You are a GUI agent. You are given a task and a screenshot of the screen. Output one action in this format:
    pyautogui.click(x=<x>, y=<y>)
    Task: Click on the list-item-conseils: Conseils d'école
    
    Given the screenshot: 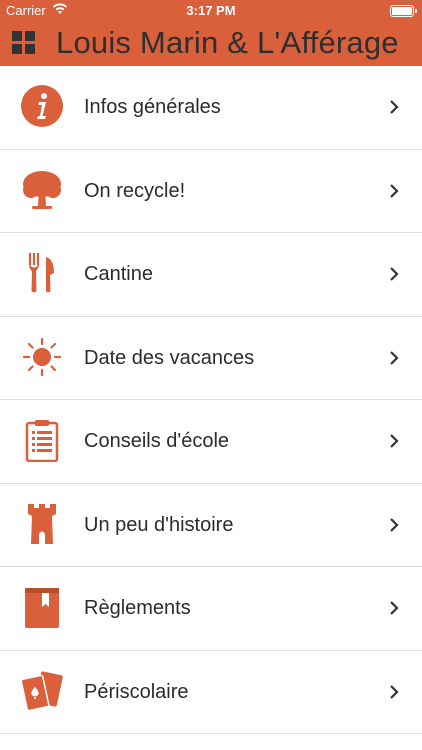 What is the action you would take?
    pyautogui.click(x=211, y=442)
    